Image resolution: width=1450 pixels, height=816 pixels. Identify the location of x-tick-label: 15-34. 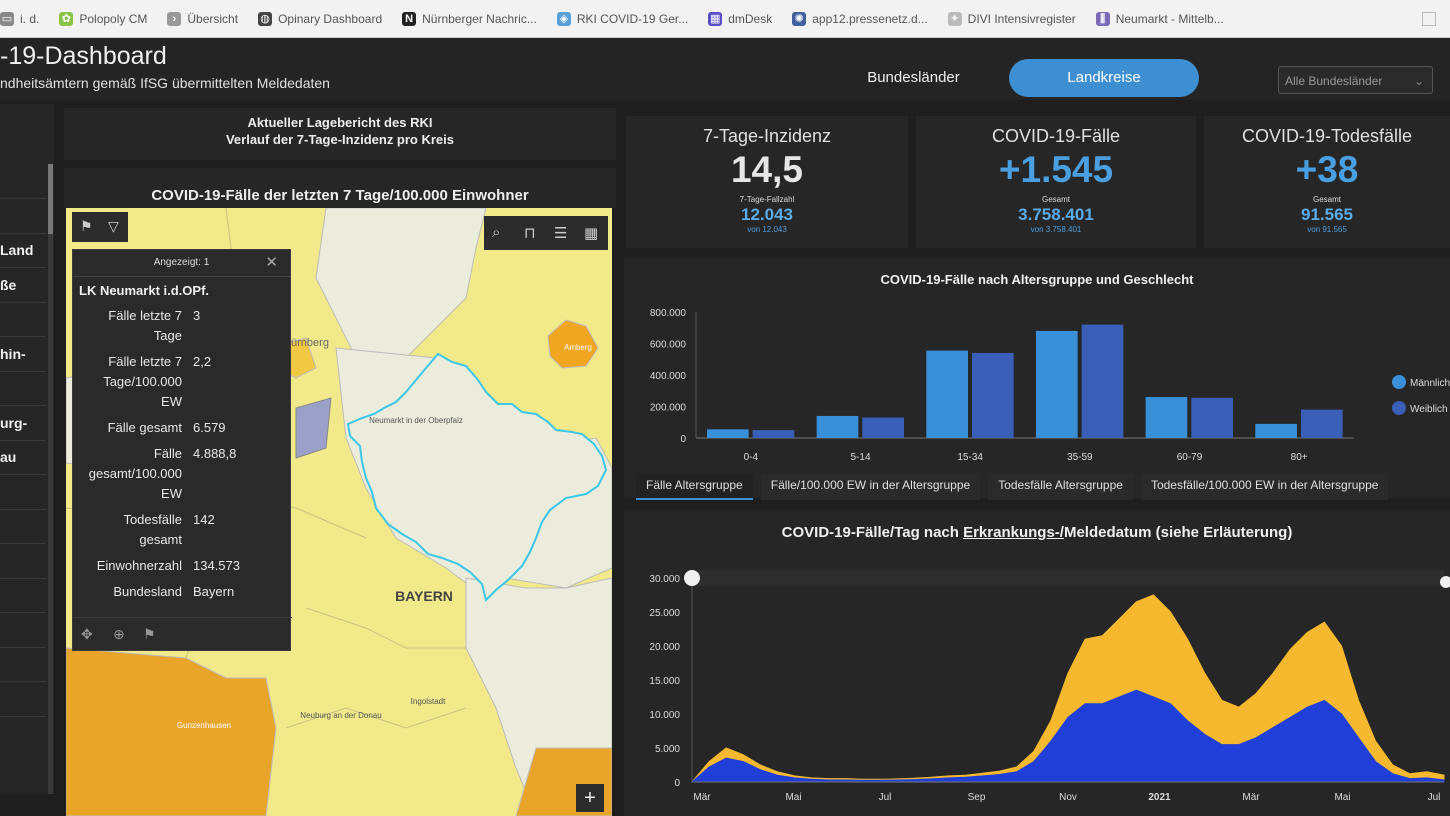
(970, 457).